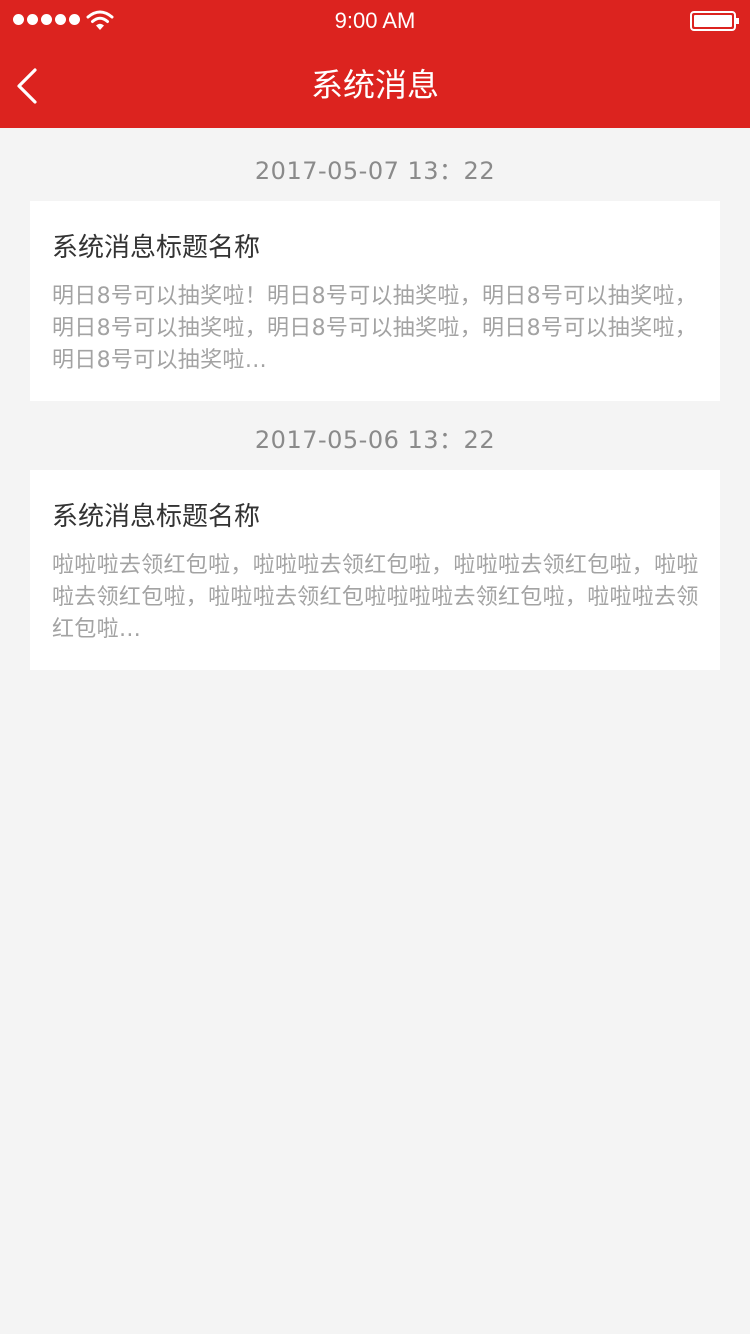 Image resolution: width=750 pixels, height=1334 pixels. What do you see at coordinates (375, 440) in the screenshot?
I see `message-timestamp: 2017-05-06 13：22` at bounding box center [375, 440].